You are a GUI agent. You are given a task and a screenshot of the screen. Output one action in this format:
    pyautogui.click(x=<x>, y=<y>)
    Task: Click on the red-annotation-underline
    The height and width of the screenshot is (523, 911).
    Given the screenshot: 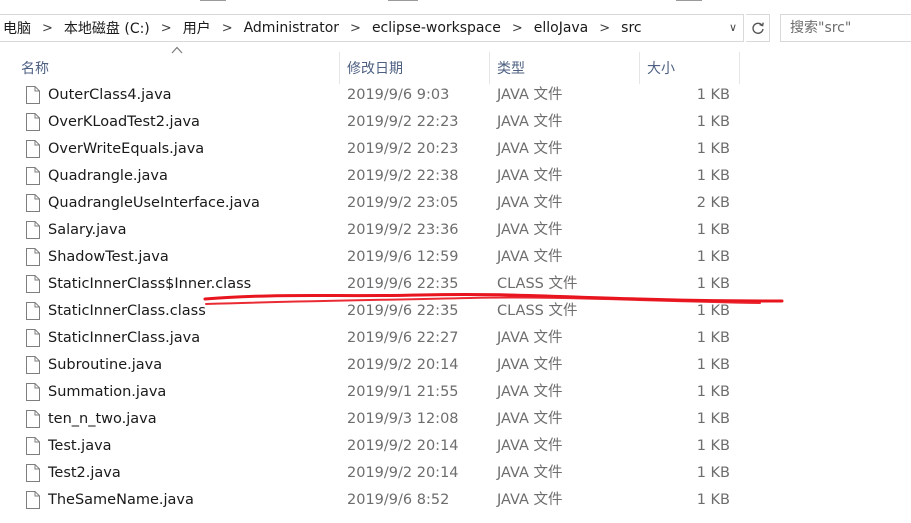 What is the action you would take?
    pyautogui.click(x=493, y=298)
    